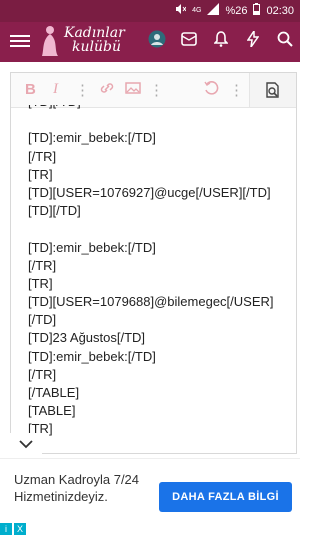  I want to click on ad-text: Uzman Kadroyla 7/24 Hizmetinizdeyiz., so click(77, 488).